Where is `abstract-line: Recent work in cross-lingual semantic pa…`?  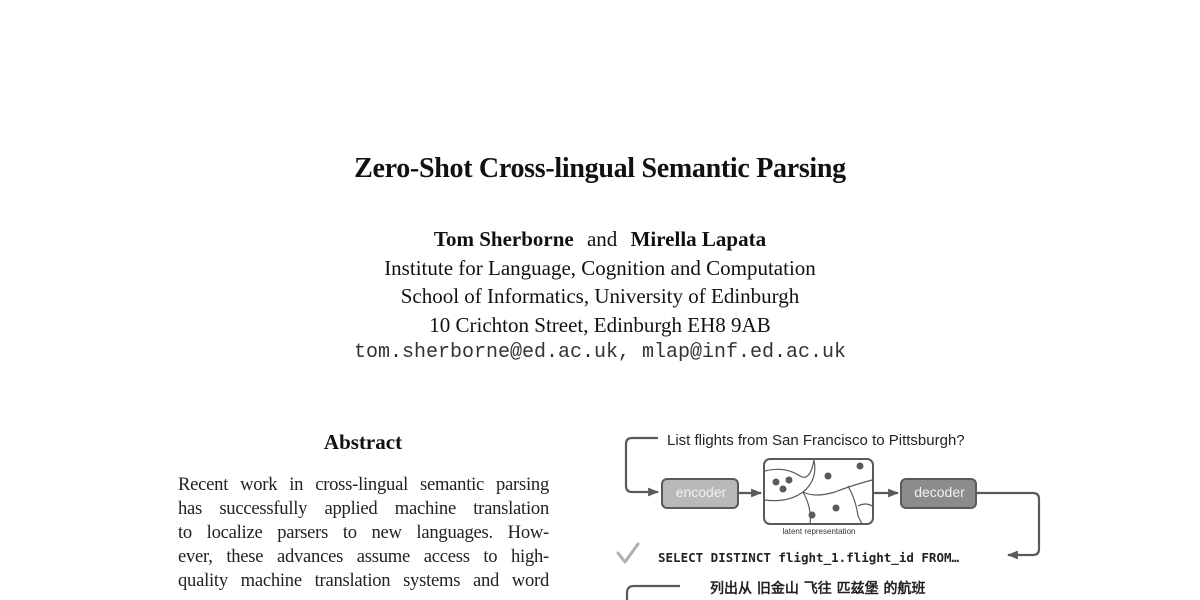 abstract-line: Recent work in cross-lingual semantic pa… is located at coordinates (363, 484).